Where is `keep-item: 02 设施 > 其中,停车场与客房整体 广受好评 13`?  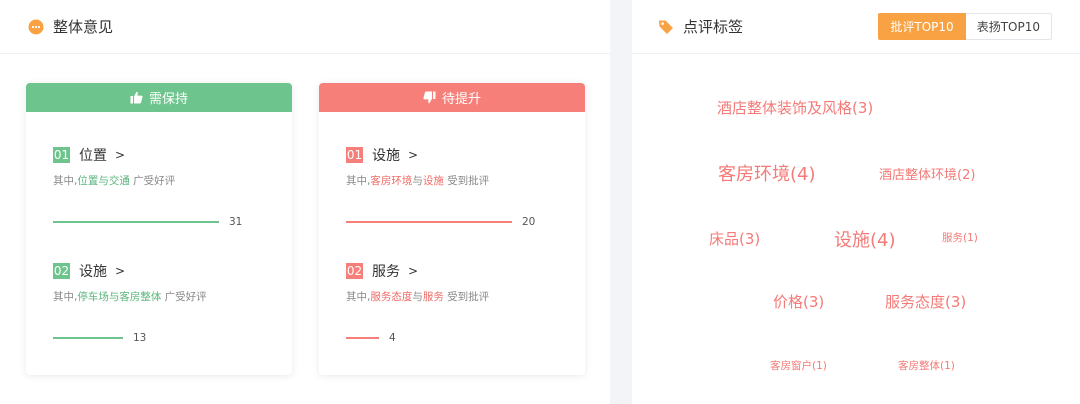
keep-item: 02 设施 > 其中,停车场与客房整体 广受好评 13 is located at coordinates (163, 302).